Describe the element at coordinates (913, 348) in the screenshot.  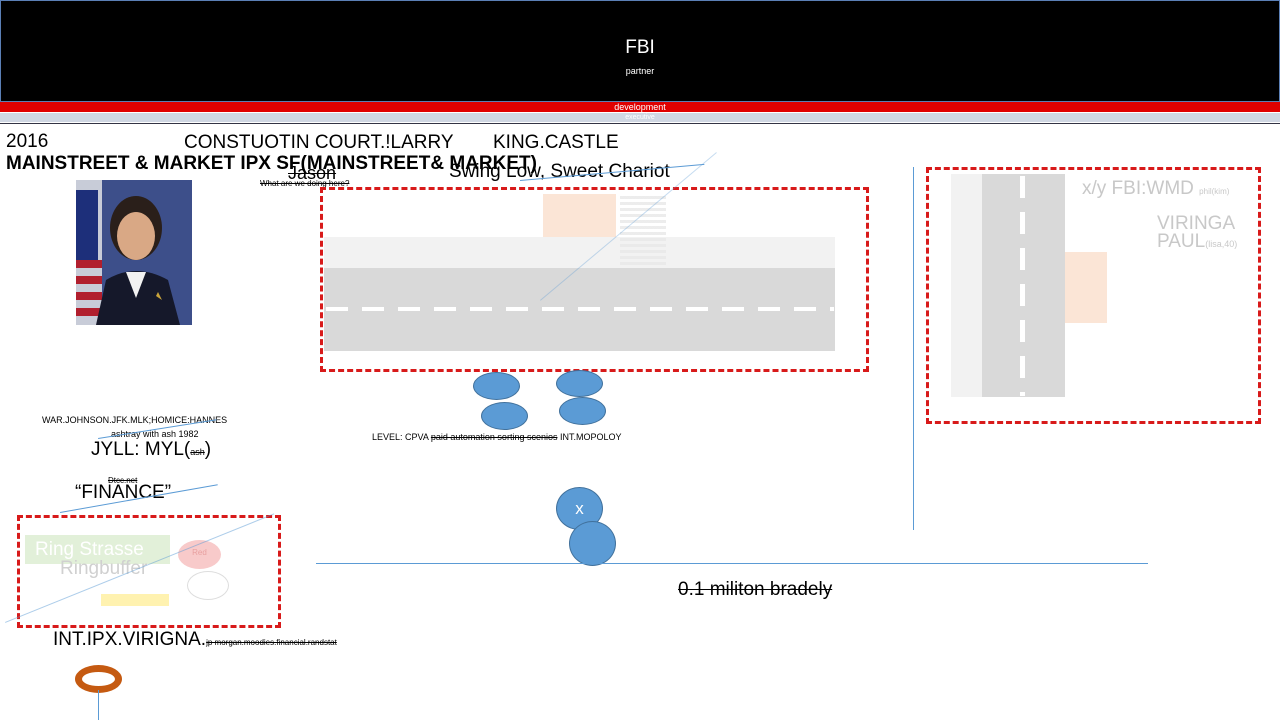
I see `vertical-line-right` at that location.